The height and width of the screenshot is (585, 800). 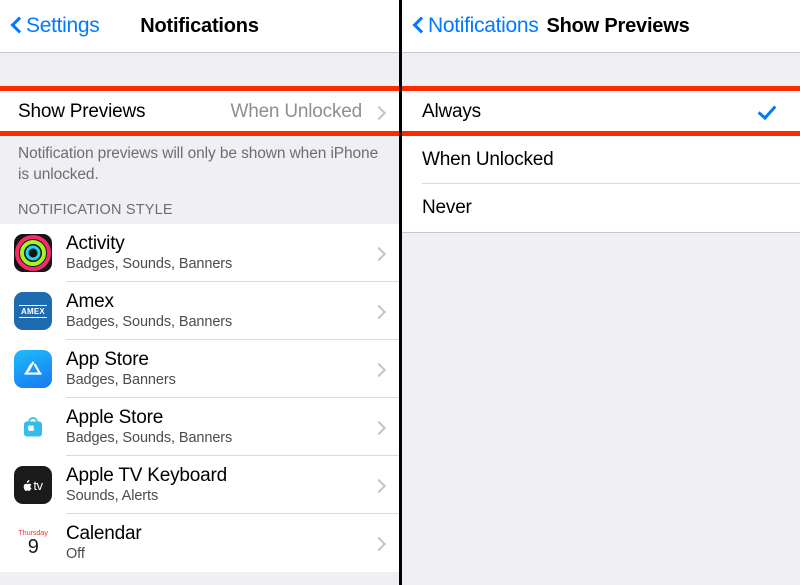 I want to click on app-row-app-store: App Store Badges, Banners, so click(x=199, y=369).